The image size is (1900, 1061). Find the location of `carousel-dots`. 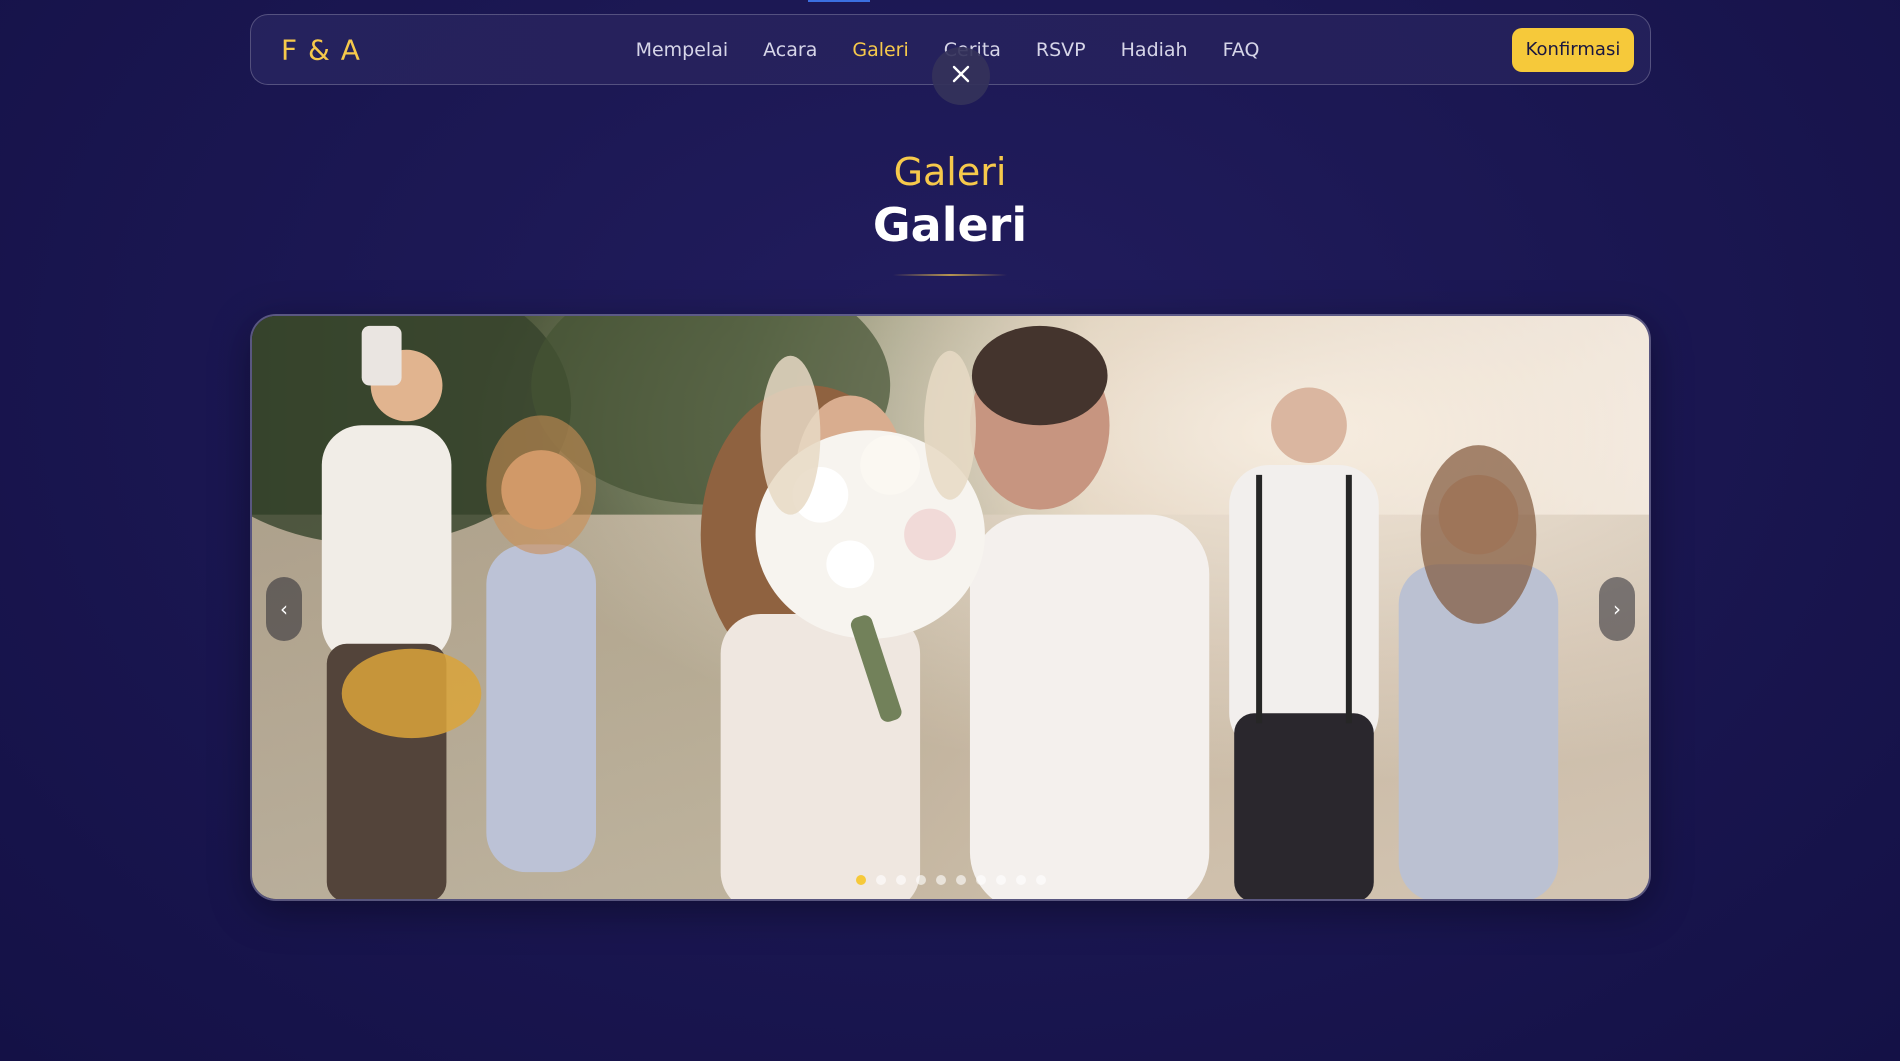

carousel-dots is located at coordinates (950, 880).